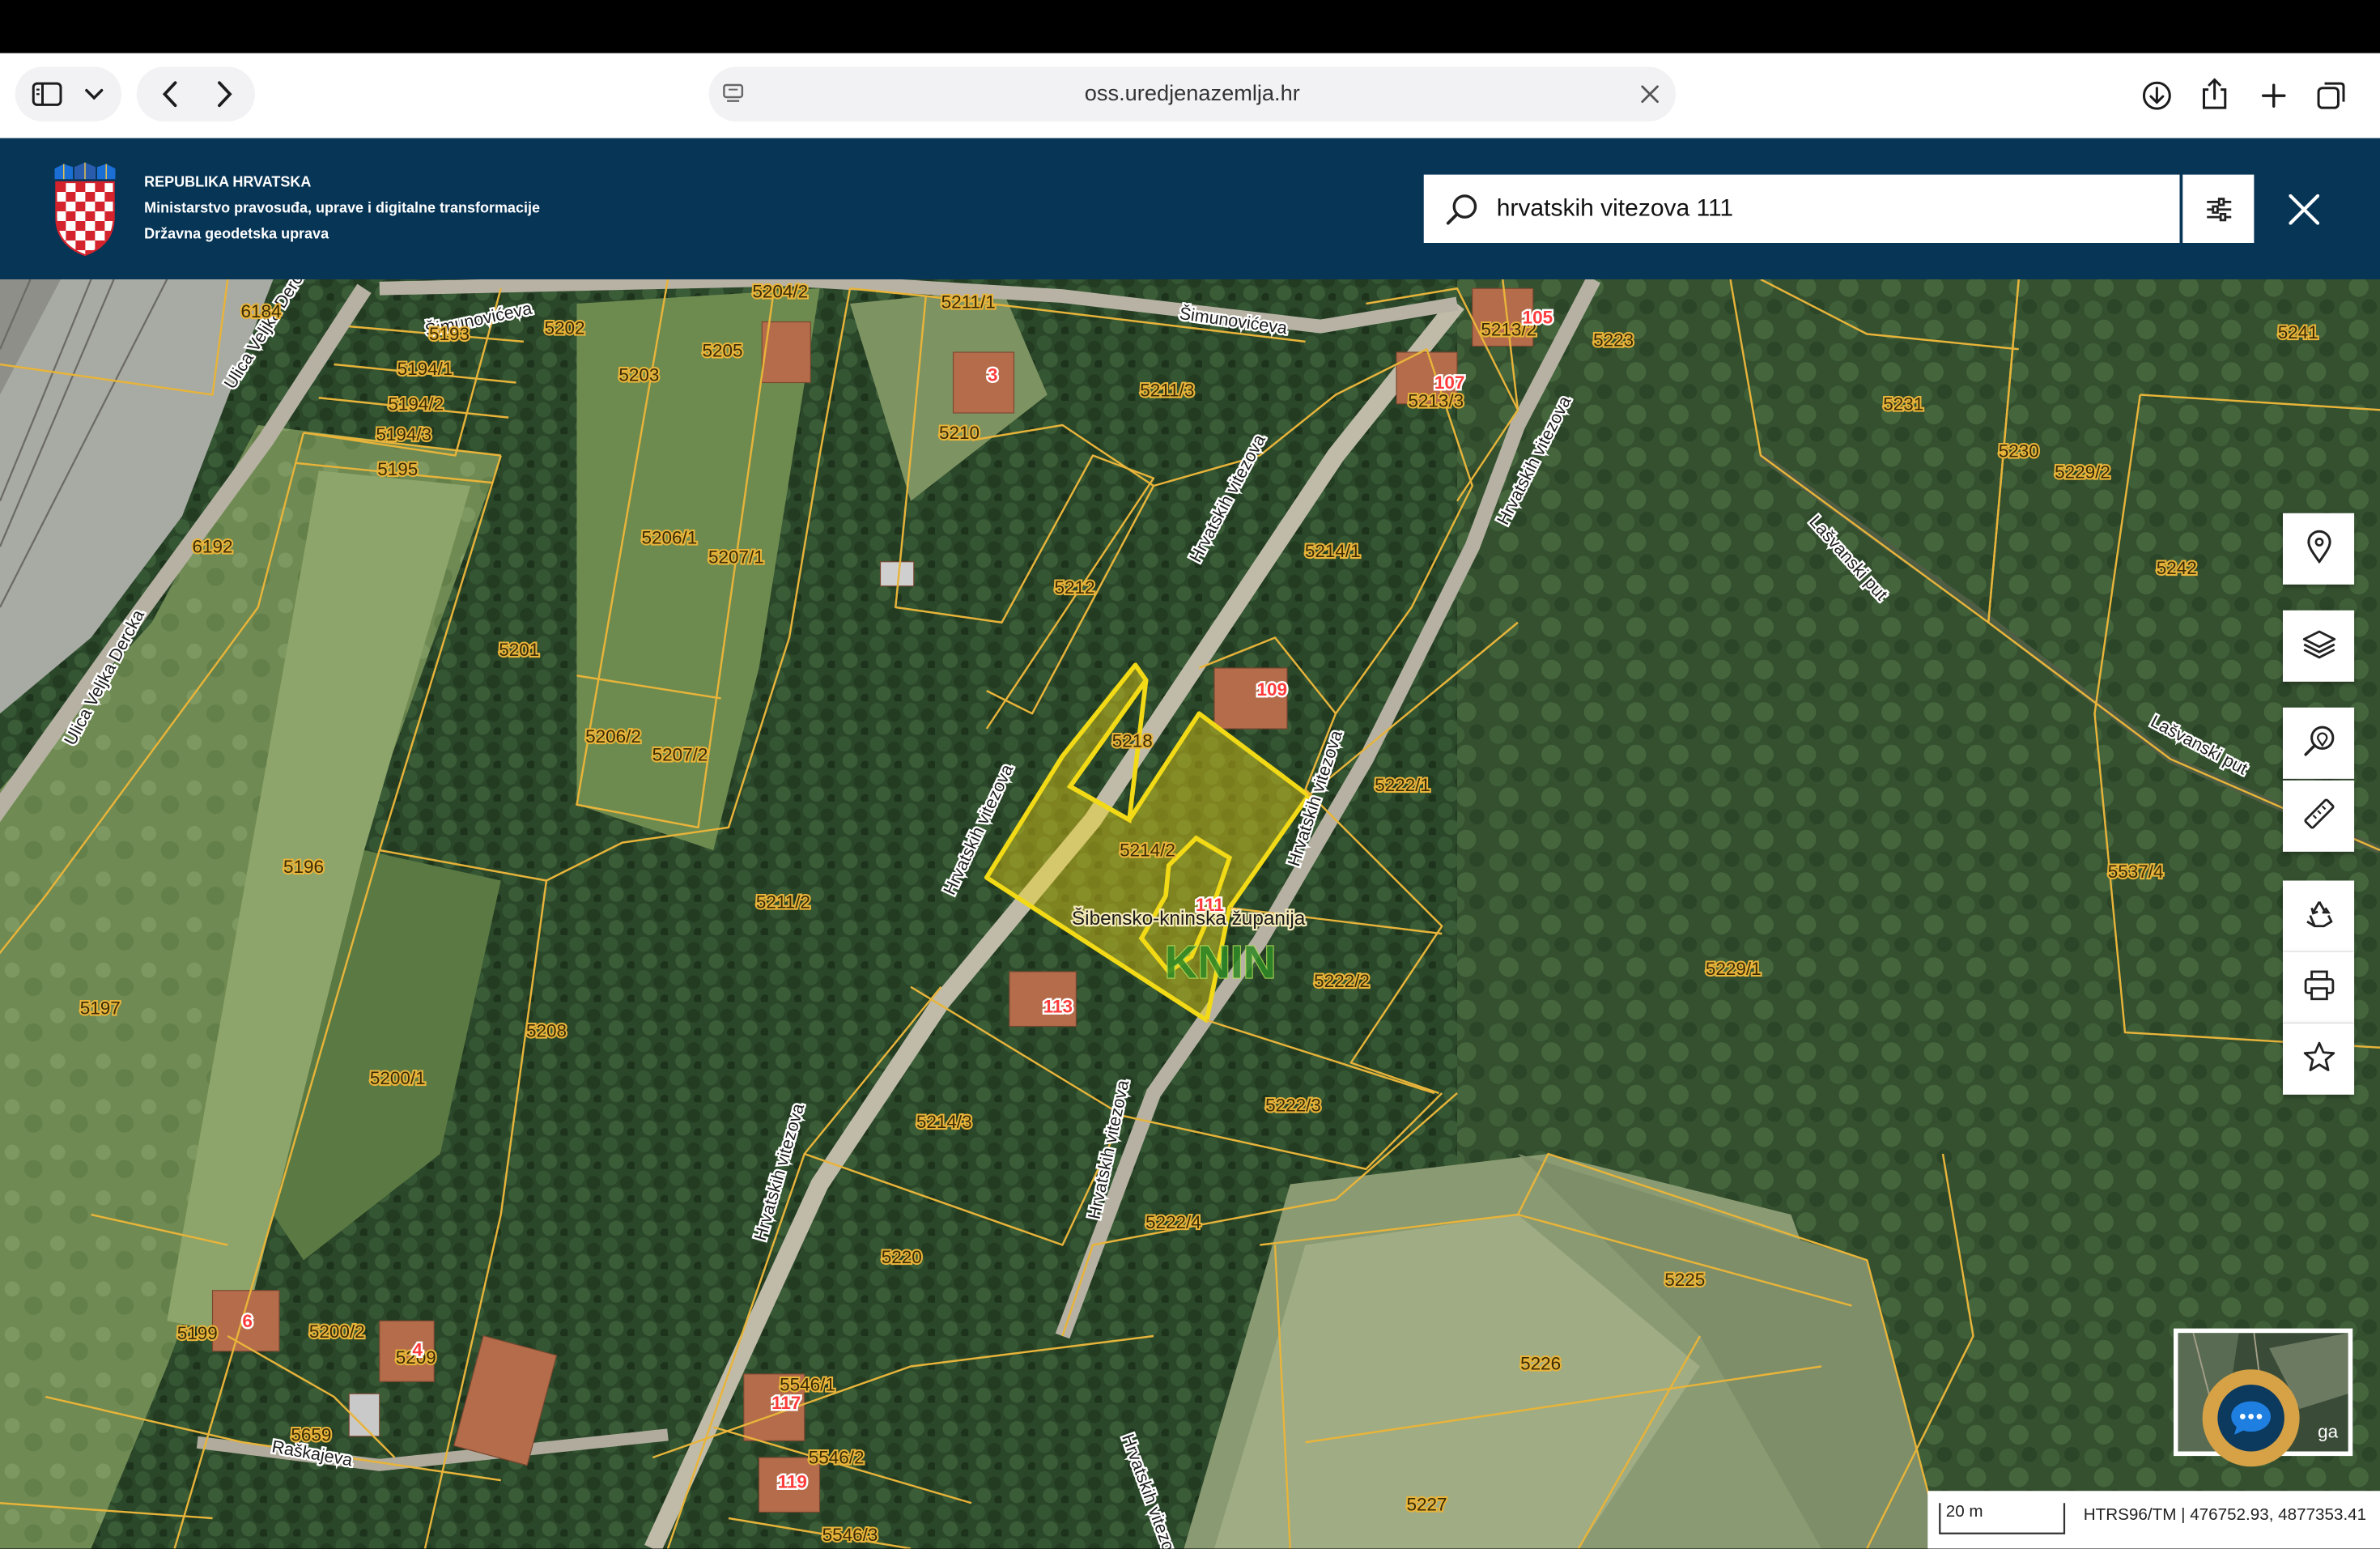 This screenshot has width=2380, height=1549. Describe the element at coordinates (944, 1122) in the screenshot. I see `parcel-number-label: 5214/3` at that location.